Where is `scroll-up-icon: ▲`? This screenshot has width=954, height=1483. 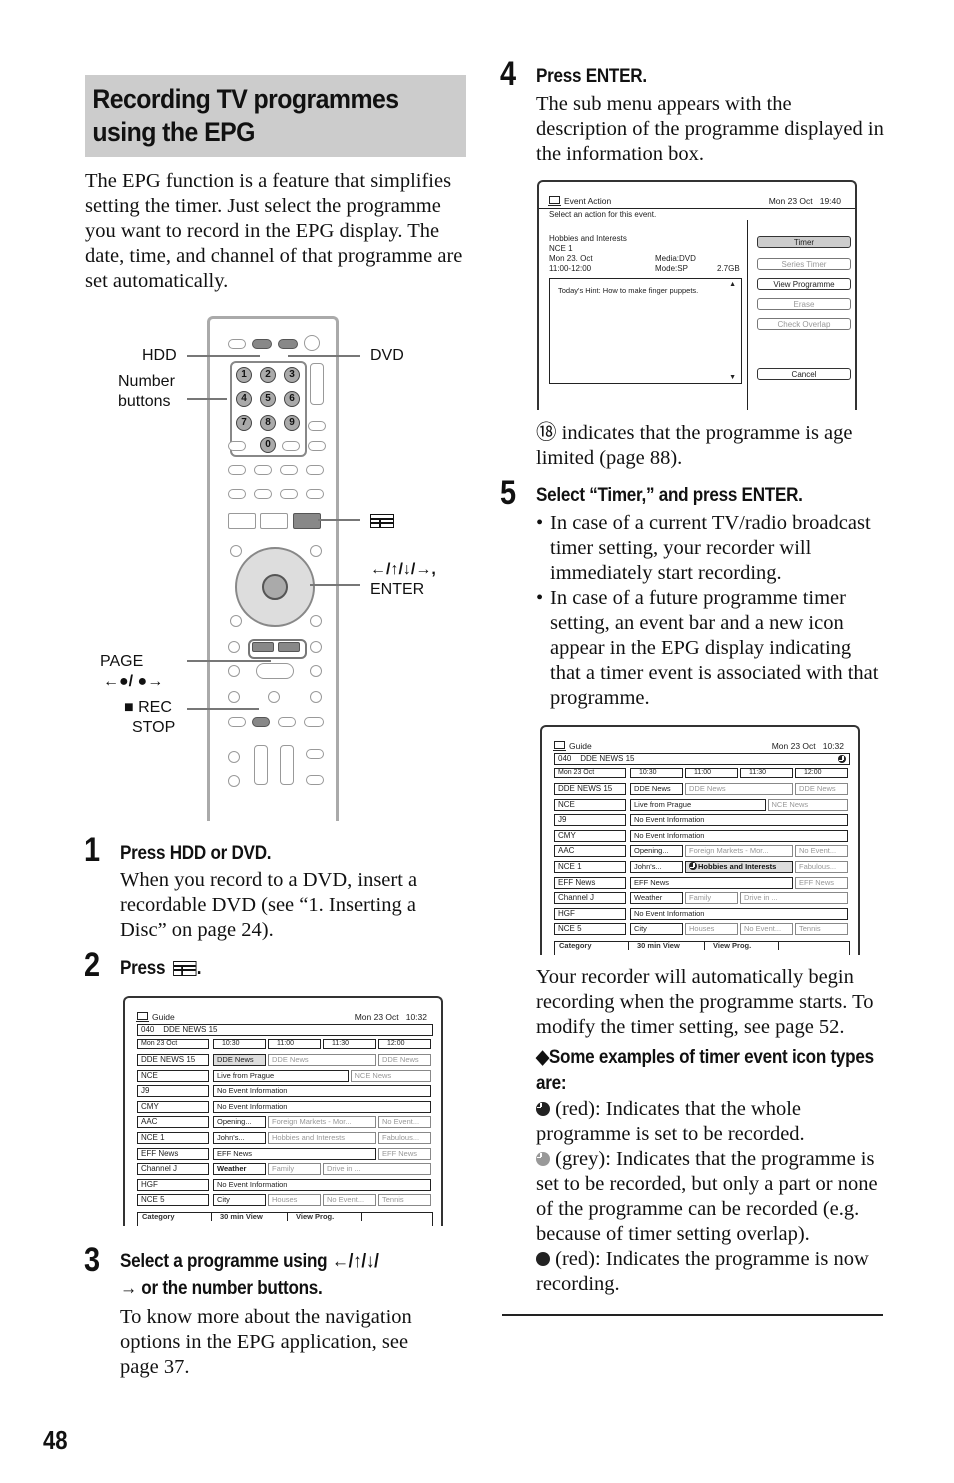 scroll-up-icon: ▲ is located at coordinates (732, 284).